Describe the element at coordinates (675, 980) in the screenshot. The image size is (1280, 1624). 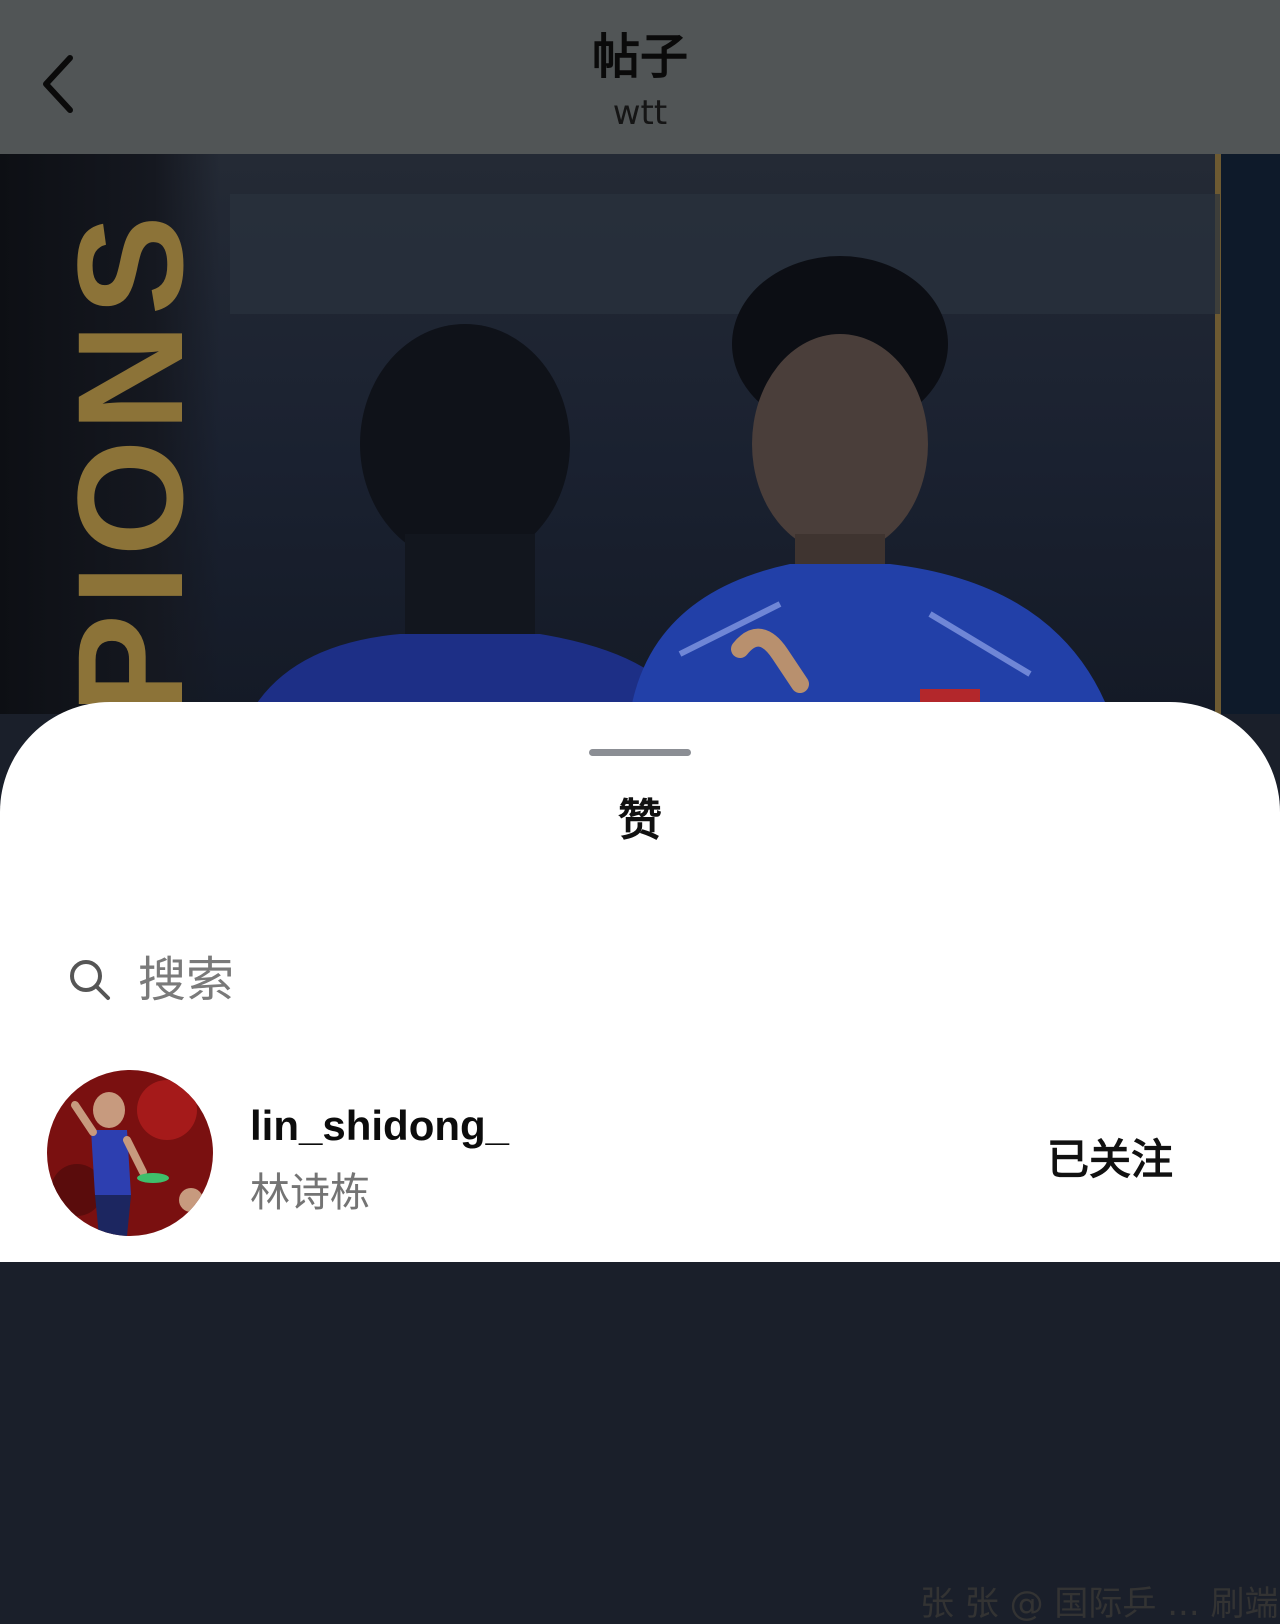
I see `search-input` at that location.